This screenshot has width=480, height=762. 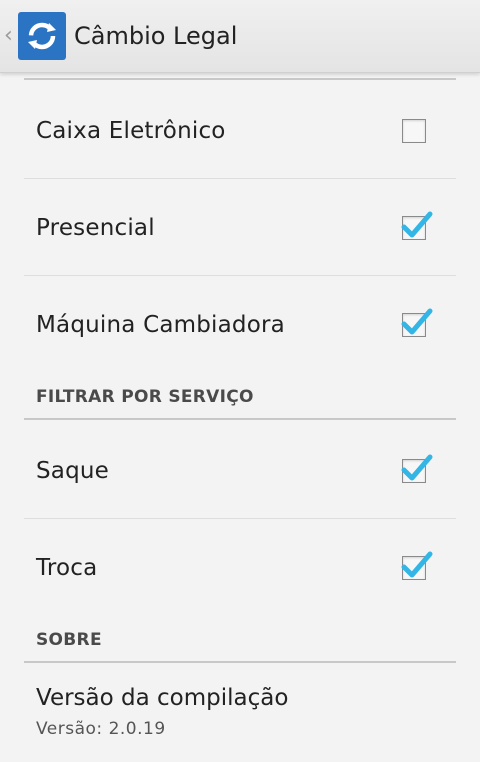 I want to click on pref-label: Presencial, so click(x=95, y=227).